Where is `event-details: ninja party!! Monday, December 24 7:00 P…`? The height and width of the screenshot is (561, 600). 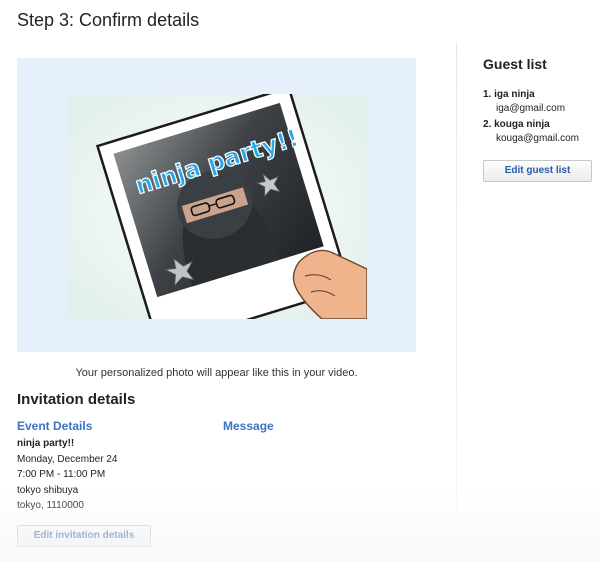 event-details: ninja party!! Monday, December 24 7:00 P… is located at coordinates (67, 475).